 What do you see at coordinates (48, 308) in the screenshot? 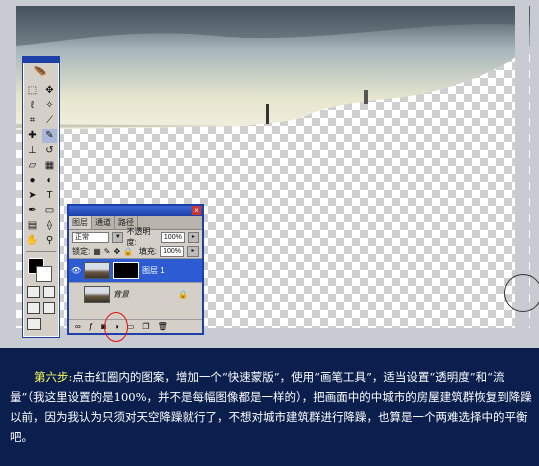
I see `screen-mode-full-button` at bounding box center [48, 308].